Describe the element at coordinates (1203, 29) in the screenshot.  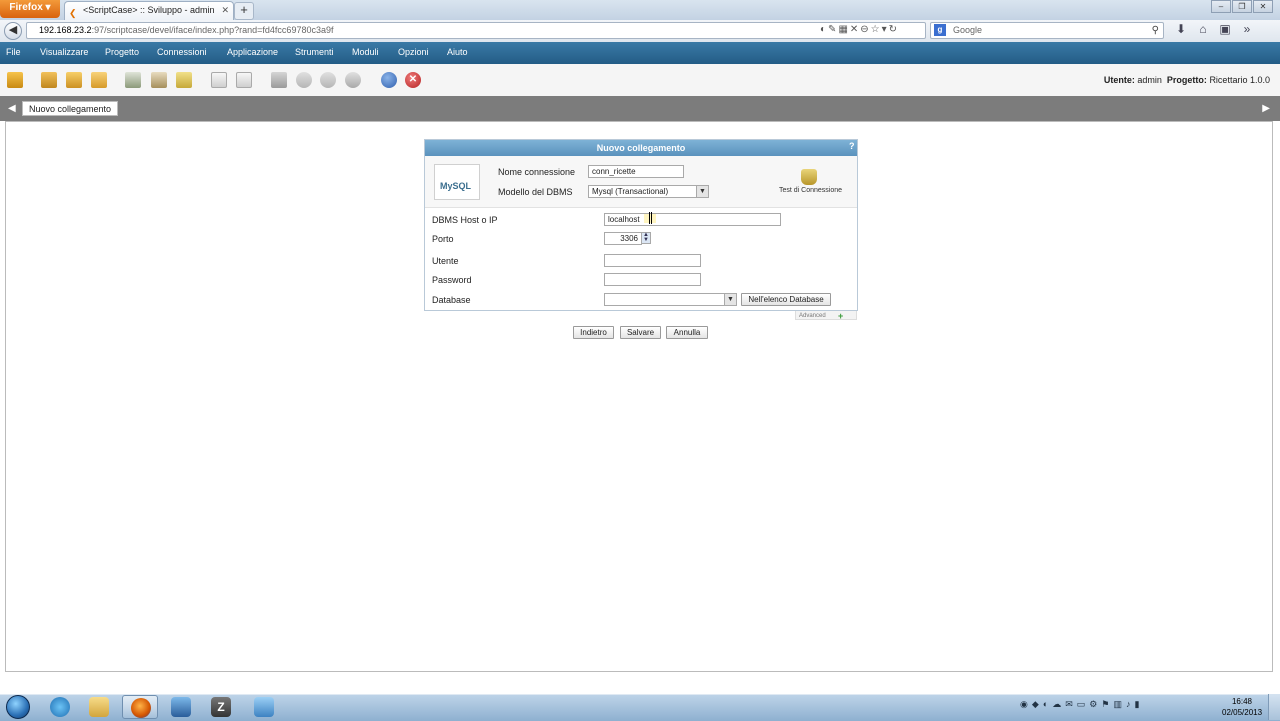
I see `home-icon: ⌂` at that location.